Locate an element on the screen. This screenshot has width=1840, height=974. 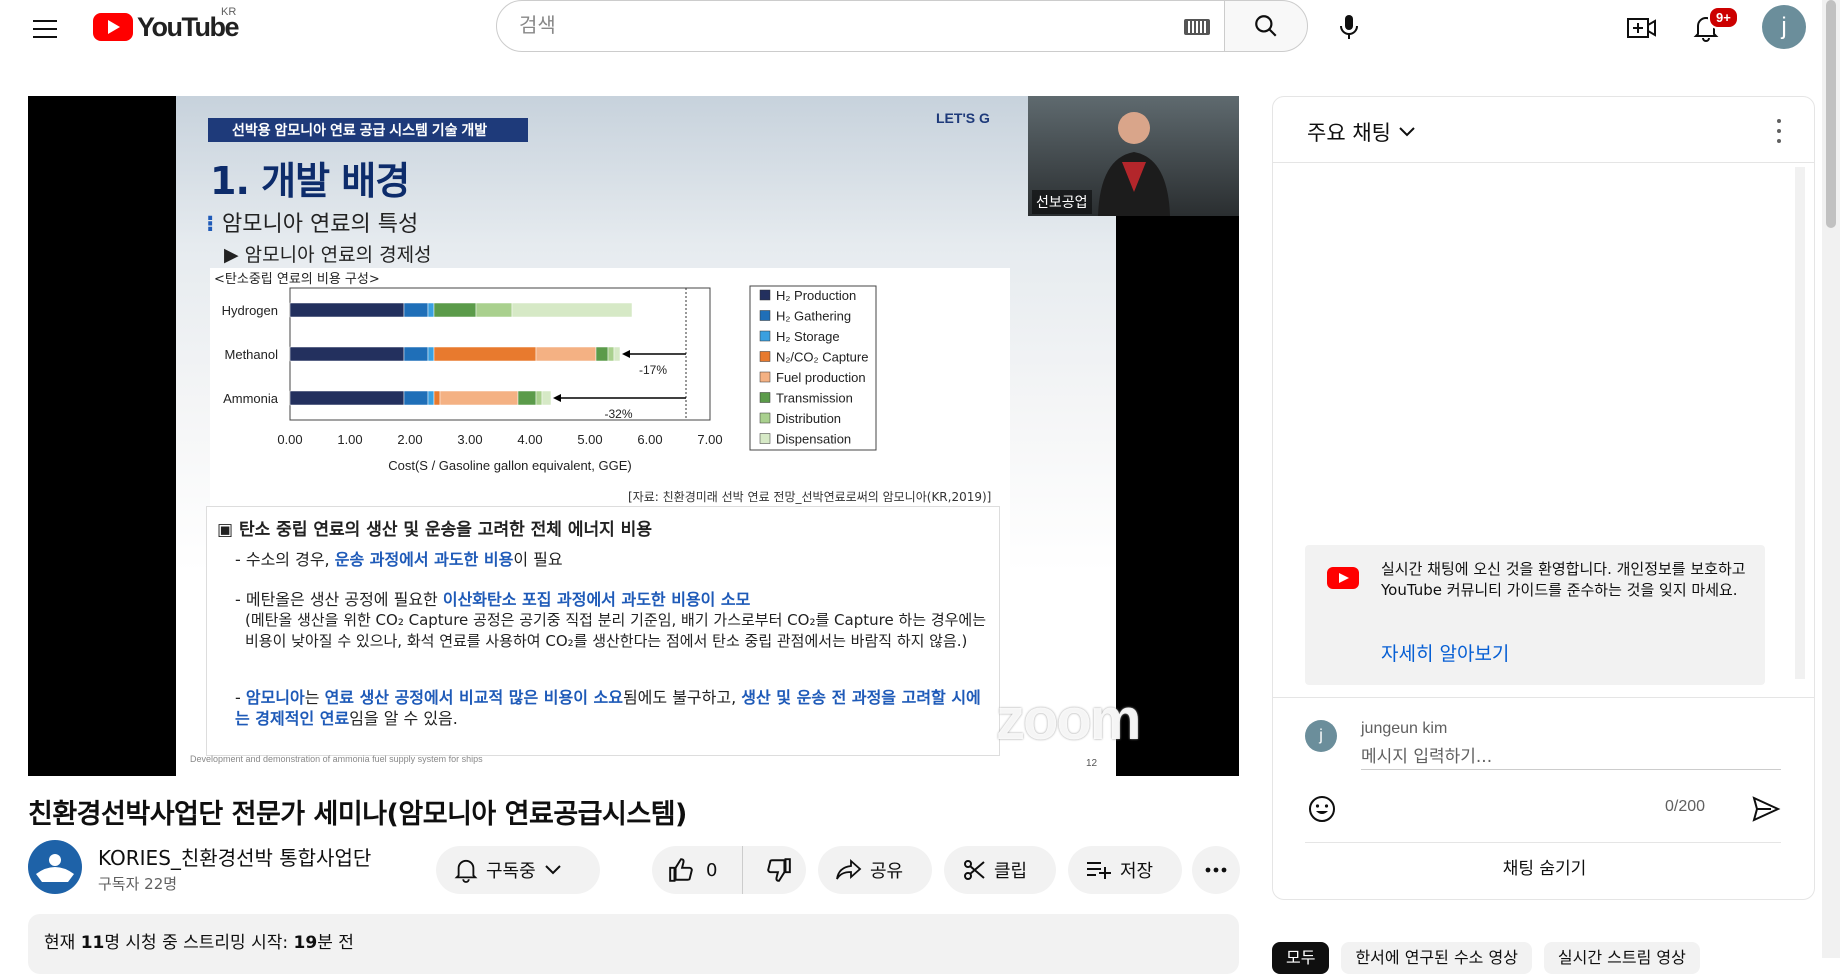
dislike-button is located at coordinates (778, 870).